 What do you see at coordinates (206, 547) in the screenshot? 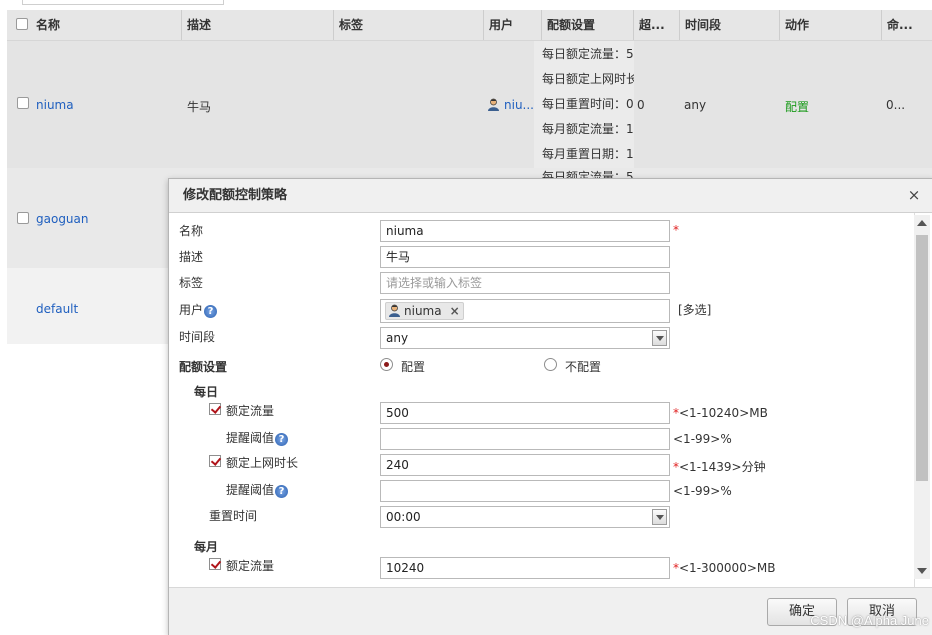
I see `monthly-section-title: 每月` at bounding box center [206, 547].